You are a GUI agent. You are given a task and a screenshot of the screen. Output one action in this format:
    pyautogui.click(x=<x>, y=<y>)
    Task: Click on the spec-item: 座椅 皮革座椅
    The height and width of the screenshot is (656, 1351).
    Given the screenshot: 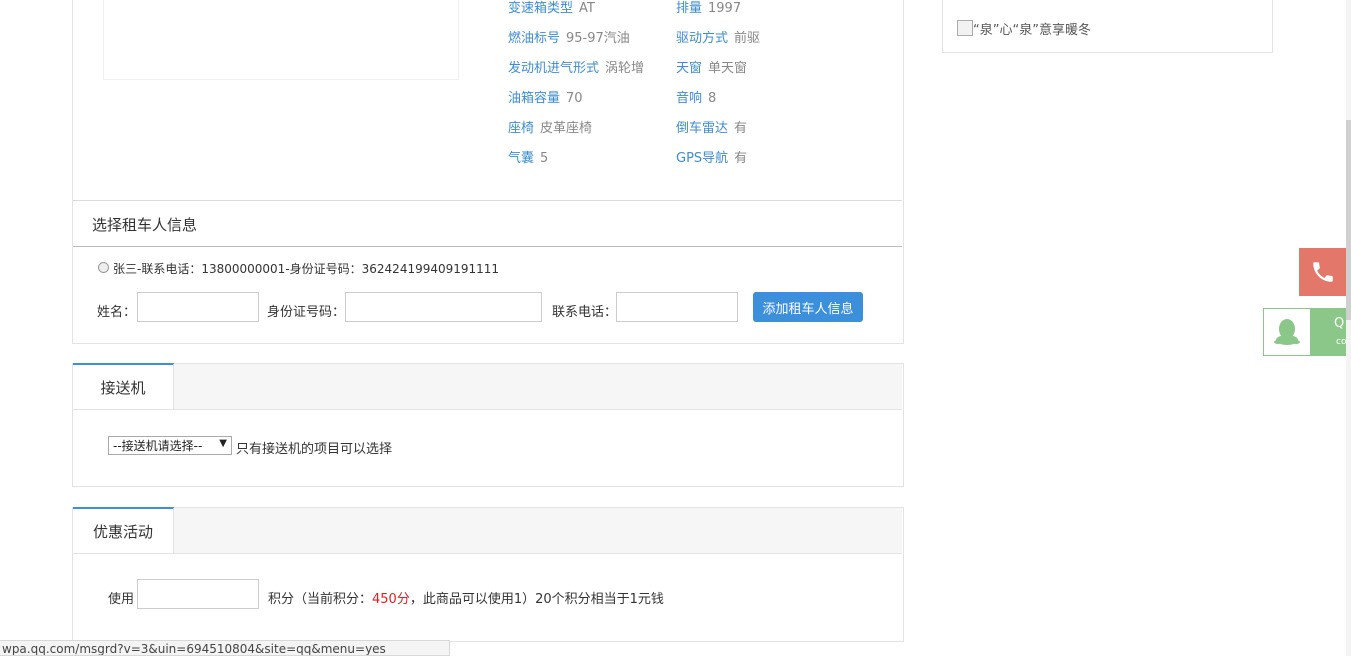 What is the action you would take?
    pyautogui.click(x=550, y=126)
    